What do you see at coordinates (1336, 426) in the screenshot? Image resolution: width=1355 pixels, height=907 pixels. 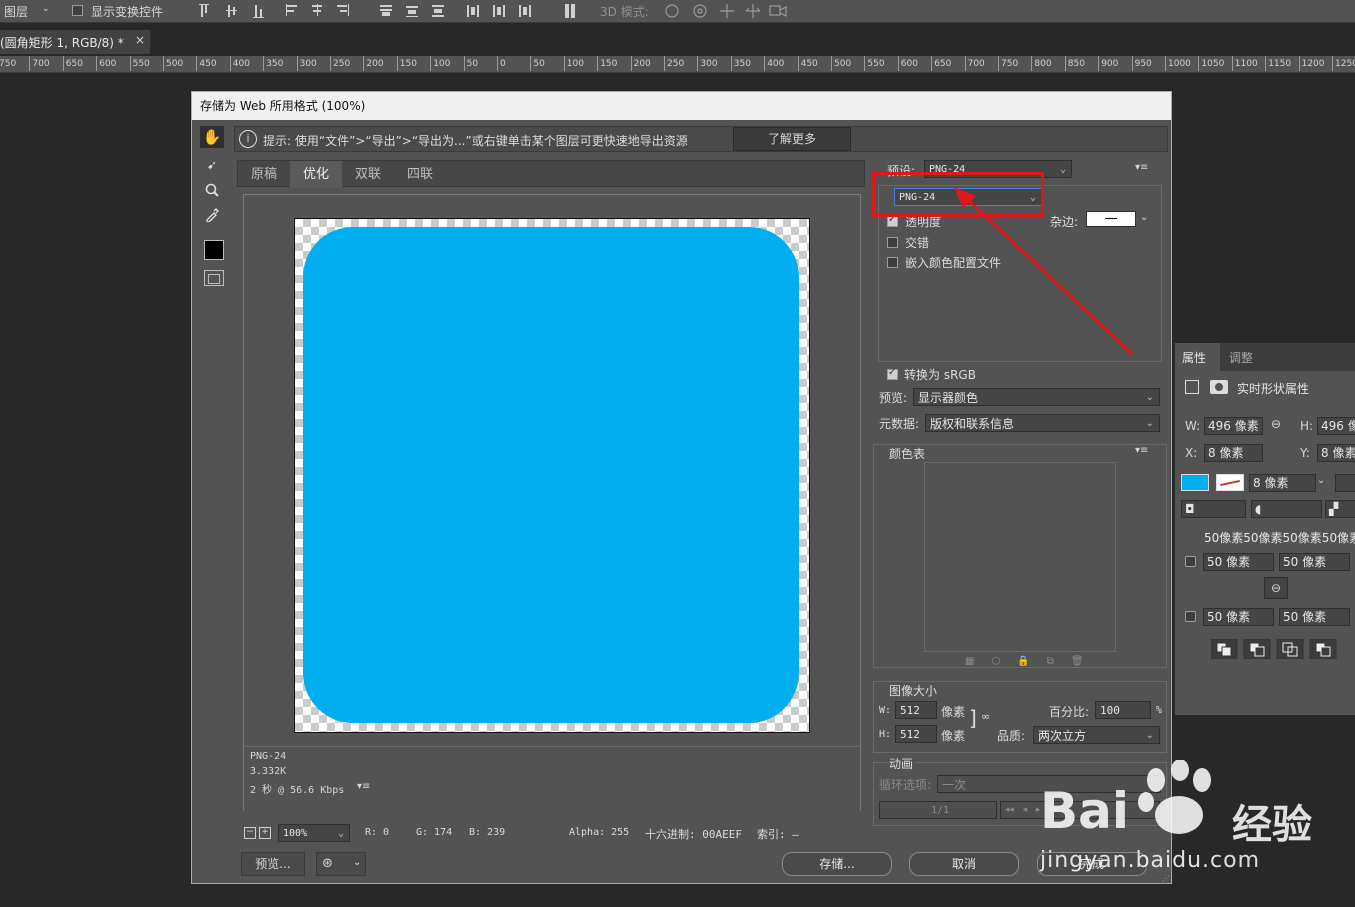 I see `height-field: 496 像` at bounding box center [1336, 426].